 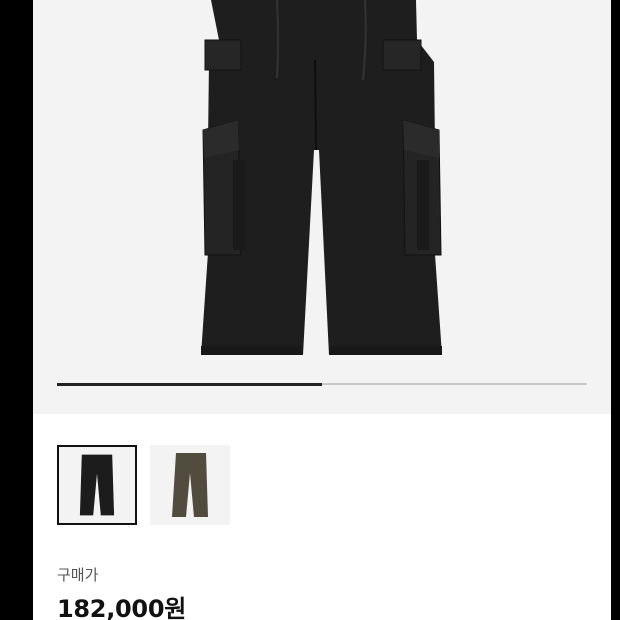 I want to click on olive-pants-thumb-image, so click(x=190, y=485).